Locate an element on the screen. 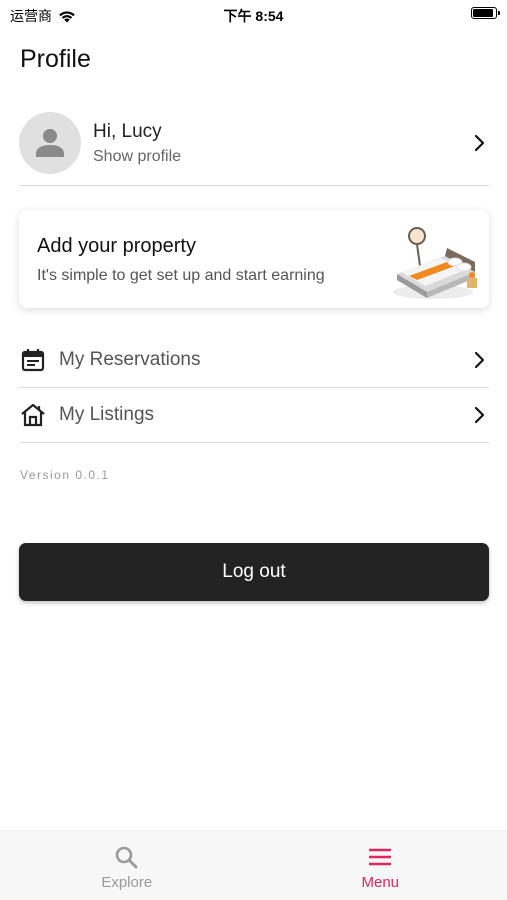 Image resolution: width=507 pixels, height=900 pixels. person-icon is located at coordinates (50, 143).